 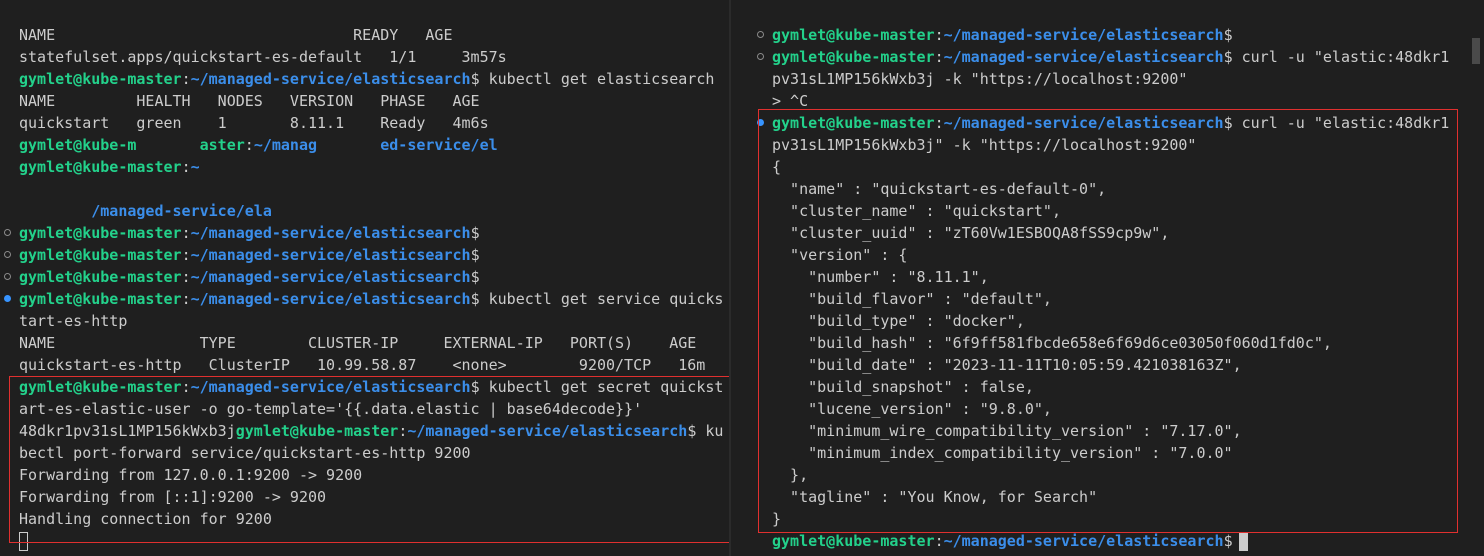 What do you see at coordinates (109, 167) in the screenshot?
I see `prompt-fragment-line: gymlet@kube-master:~` at bounding box center [109, 167].